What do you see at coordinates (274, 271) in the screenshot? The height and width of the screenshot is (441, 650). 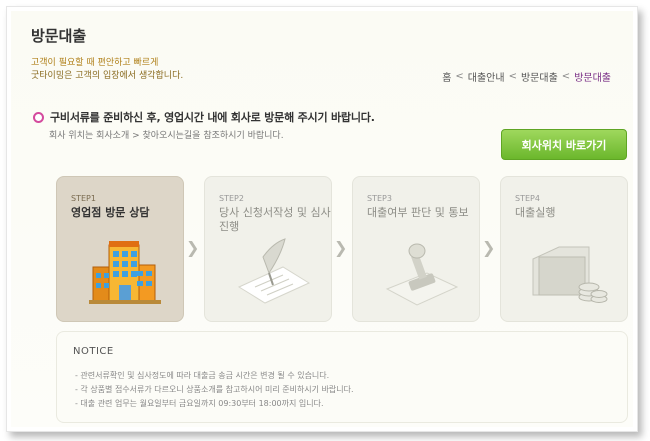 I see `pen-paper-icon` at bounding box center [274, 271].